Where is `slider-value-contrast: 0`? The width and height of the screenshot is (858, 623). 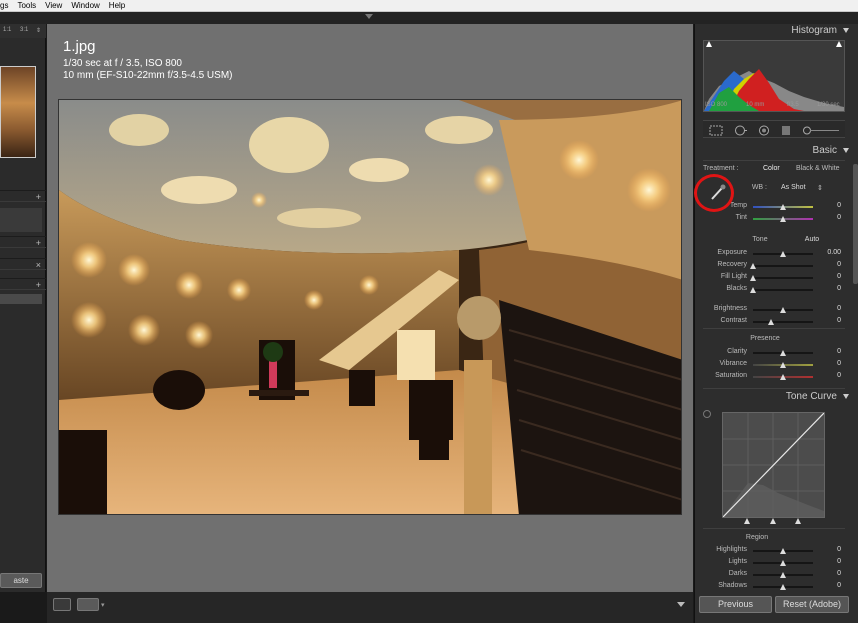 slider-value-contrast: 0 is located at coordinates (834, 320).